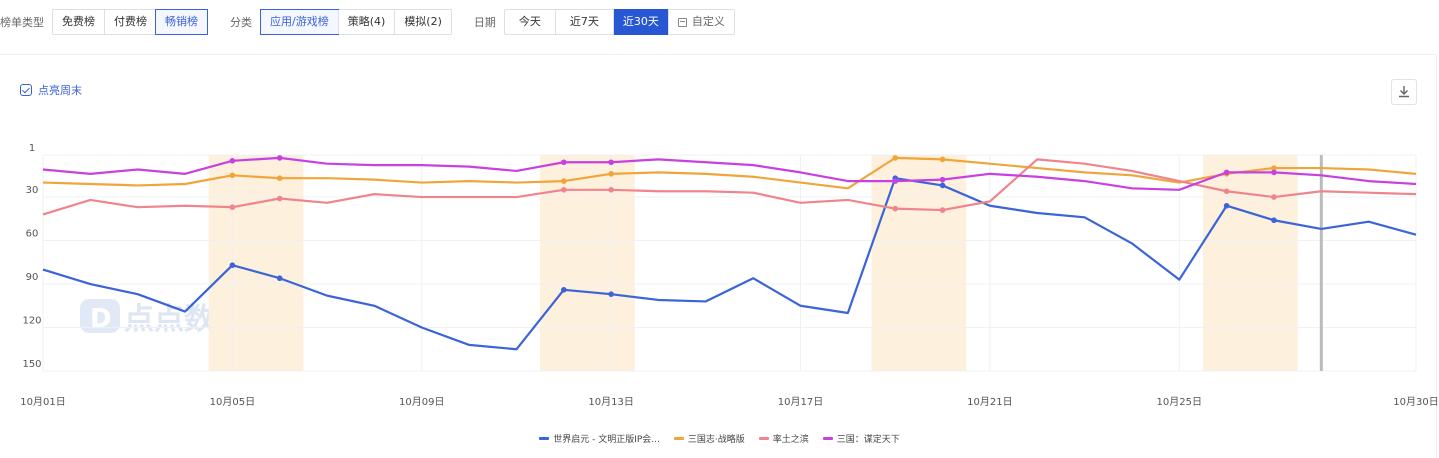  Describe the element at coordinates (32, 148) in the screenshot. I see `y-tick-label: 1` at that location.